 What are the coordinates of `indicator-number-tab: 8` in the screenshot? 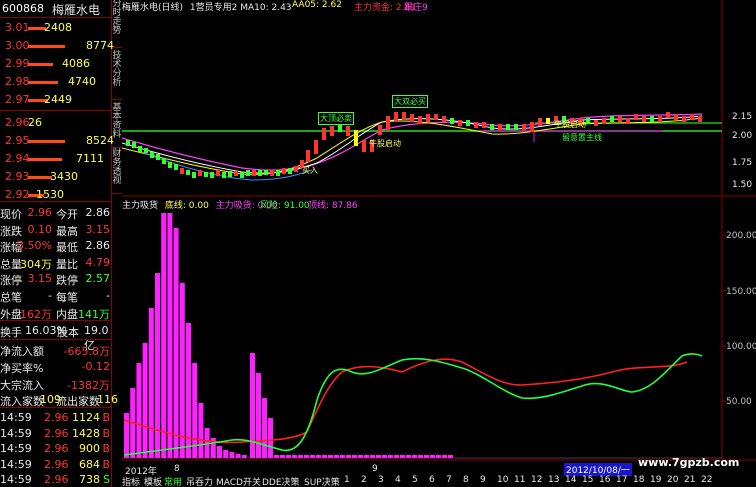 It's located at (466, 480).